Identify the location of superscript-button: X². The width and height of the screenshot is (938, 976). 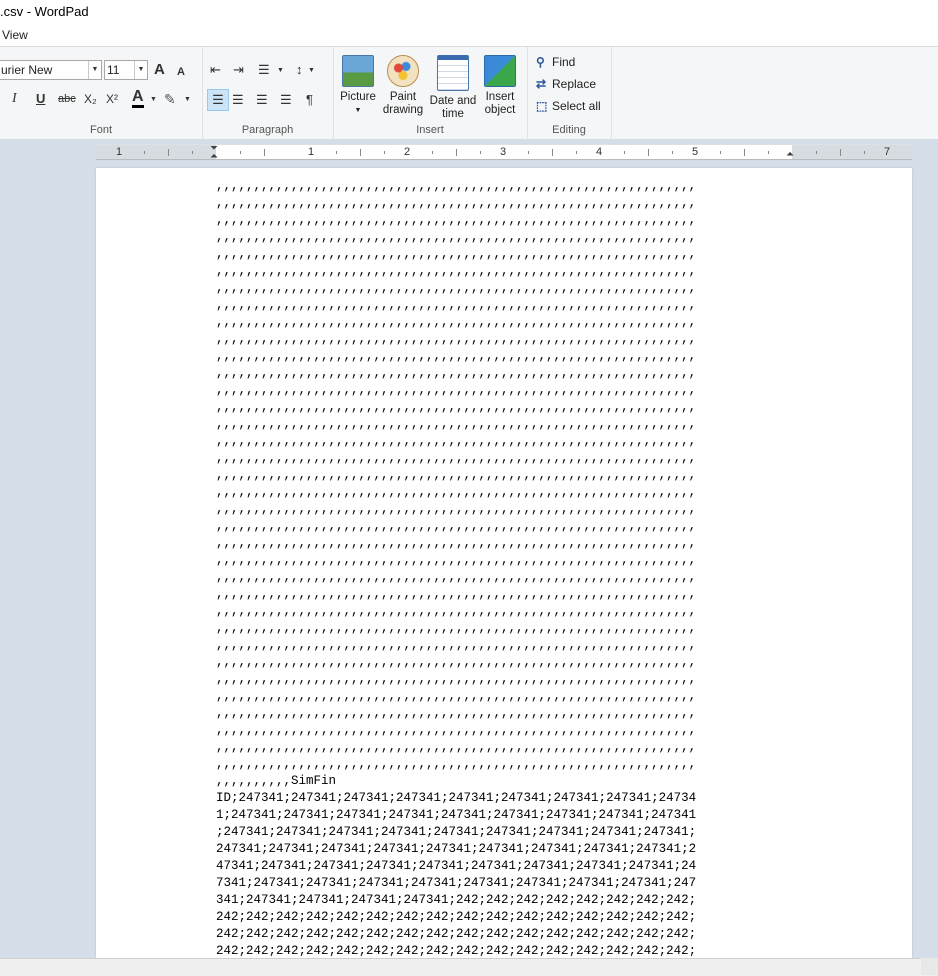
(112, 99).